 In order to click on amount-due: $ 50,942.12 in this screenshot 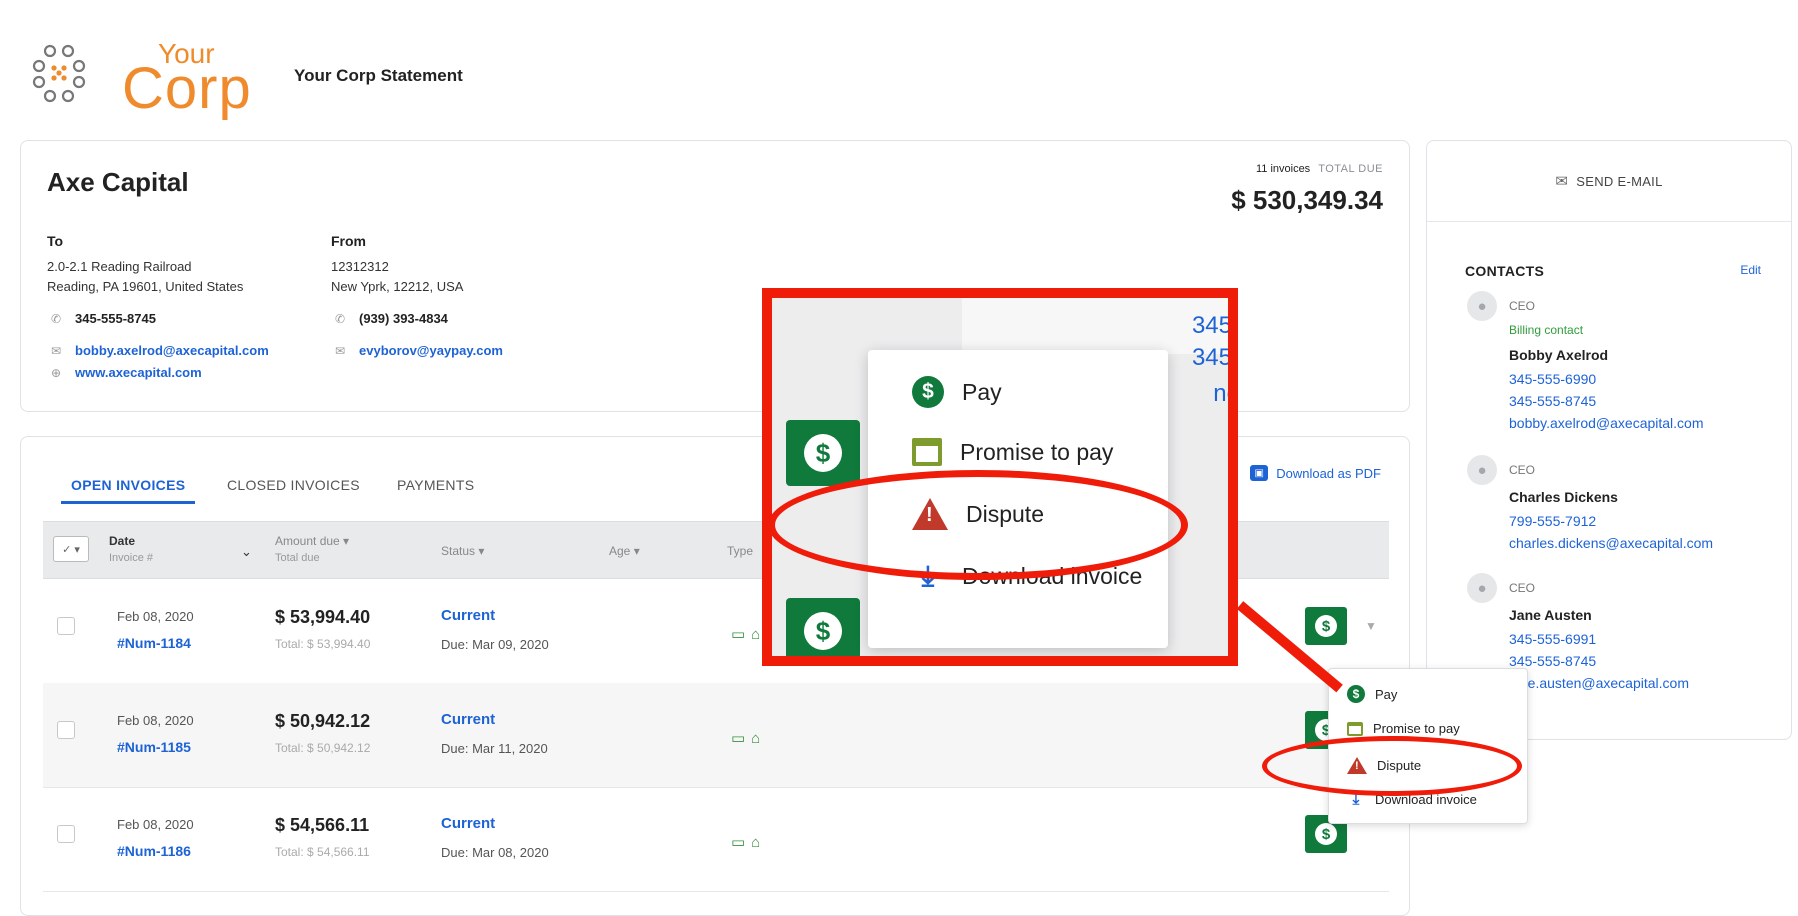, I will do `click(323, 721)`.